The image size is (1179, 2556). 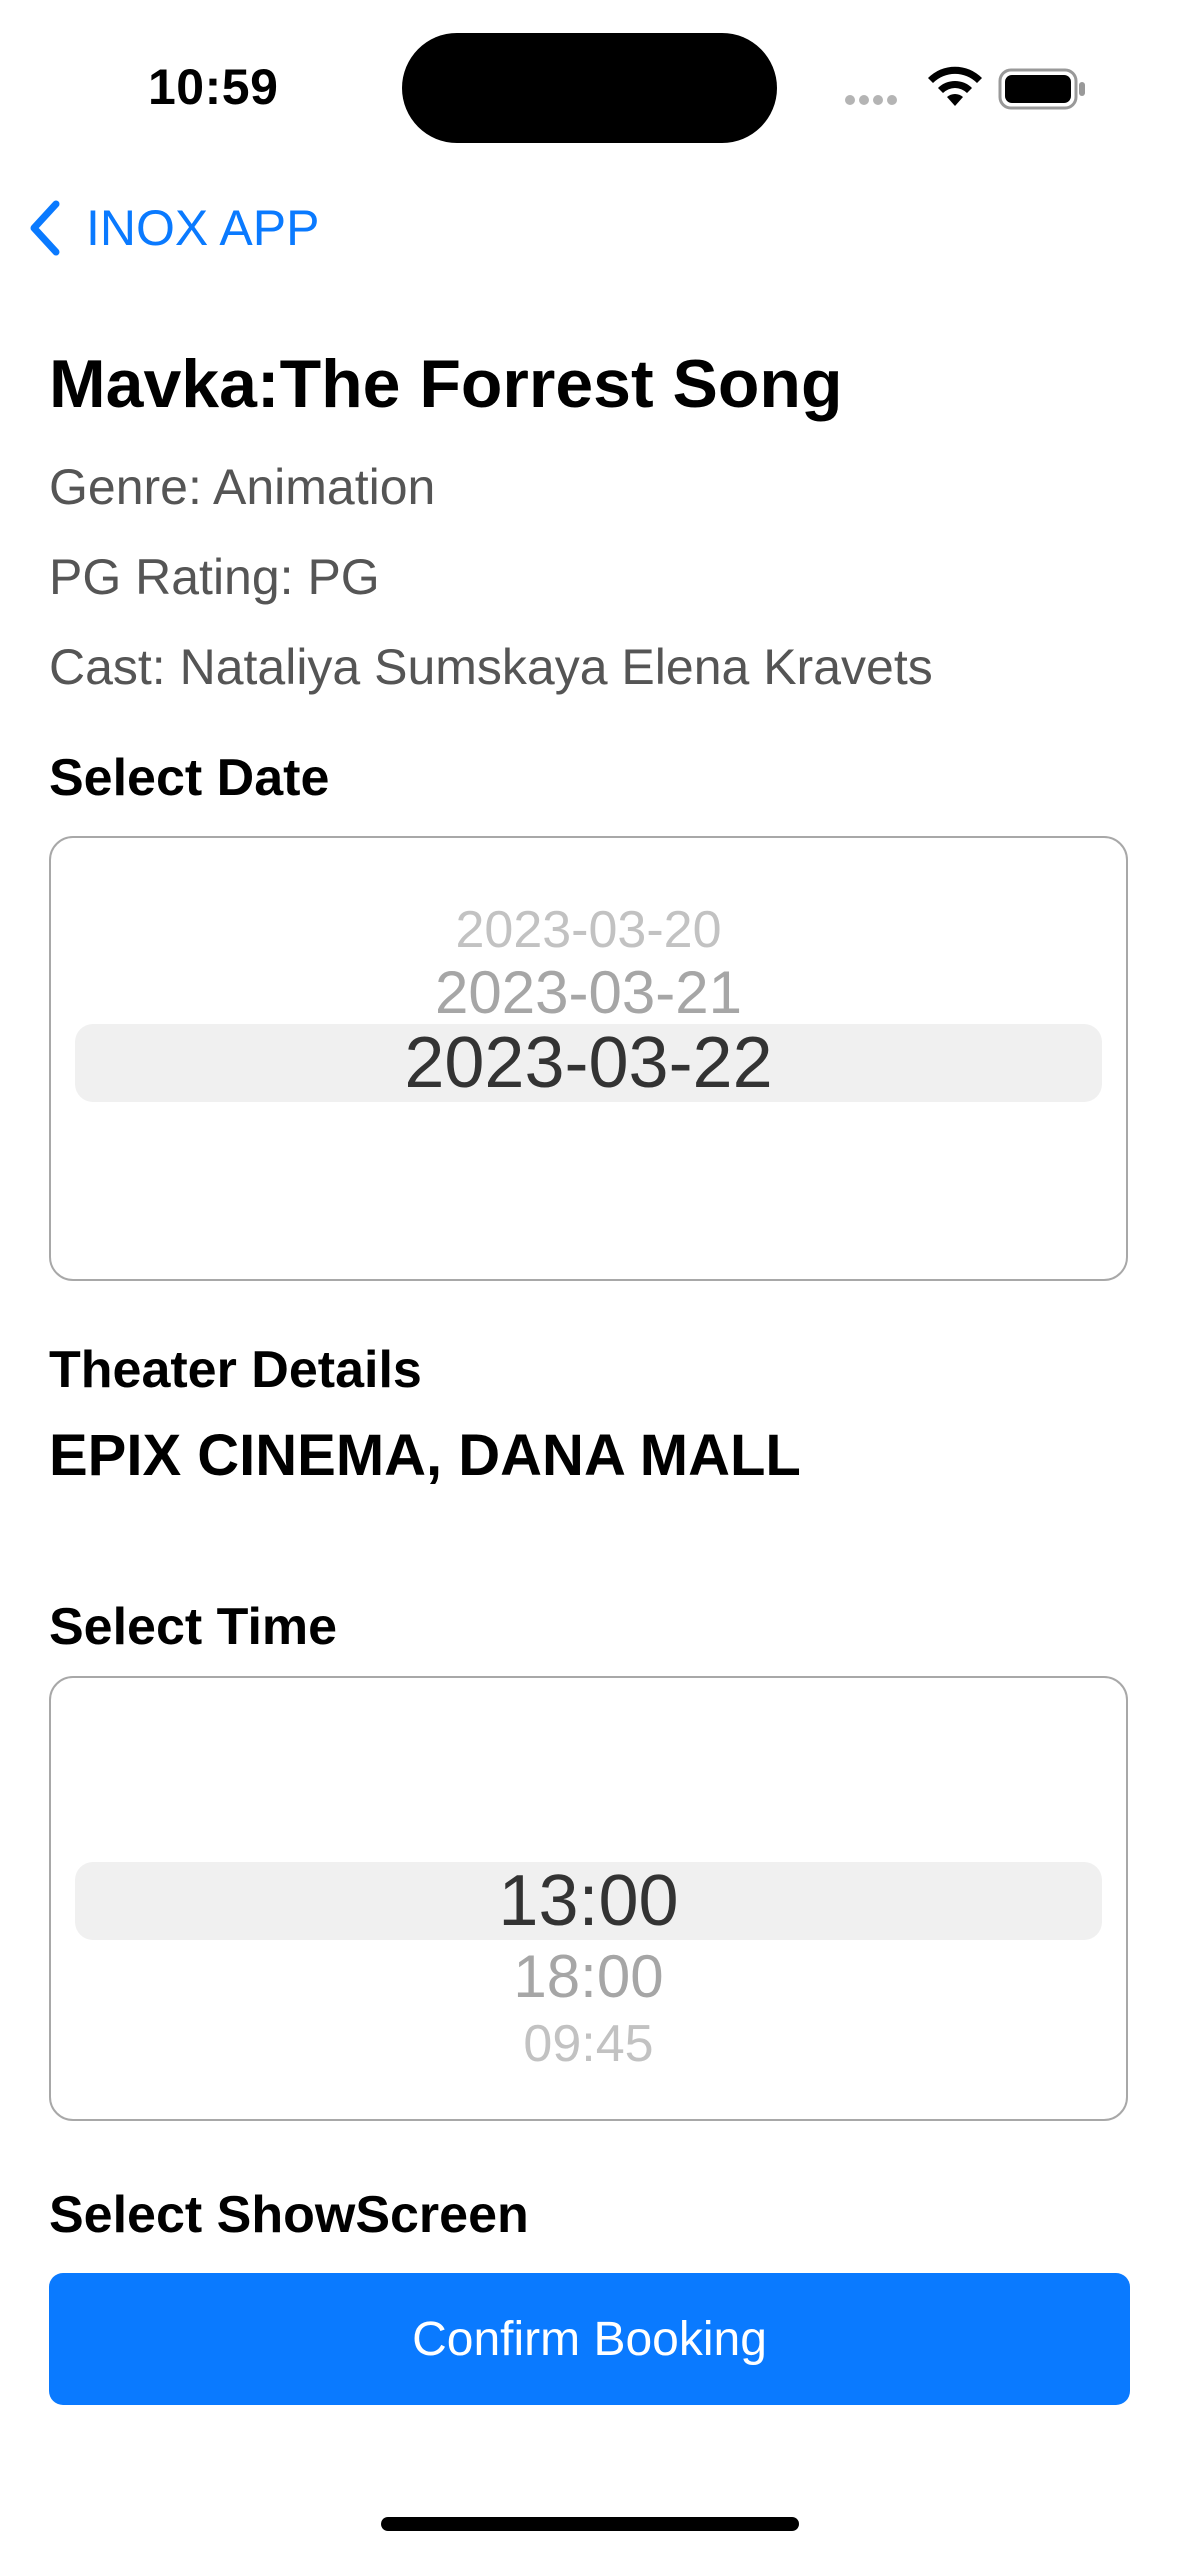 What do you see at coordinates (1041, 89) in the screenshot?
I see `battery-icon` at bounding box center [1041, 89].